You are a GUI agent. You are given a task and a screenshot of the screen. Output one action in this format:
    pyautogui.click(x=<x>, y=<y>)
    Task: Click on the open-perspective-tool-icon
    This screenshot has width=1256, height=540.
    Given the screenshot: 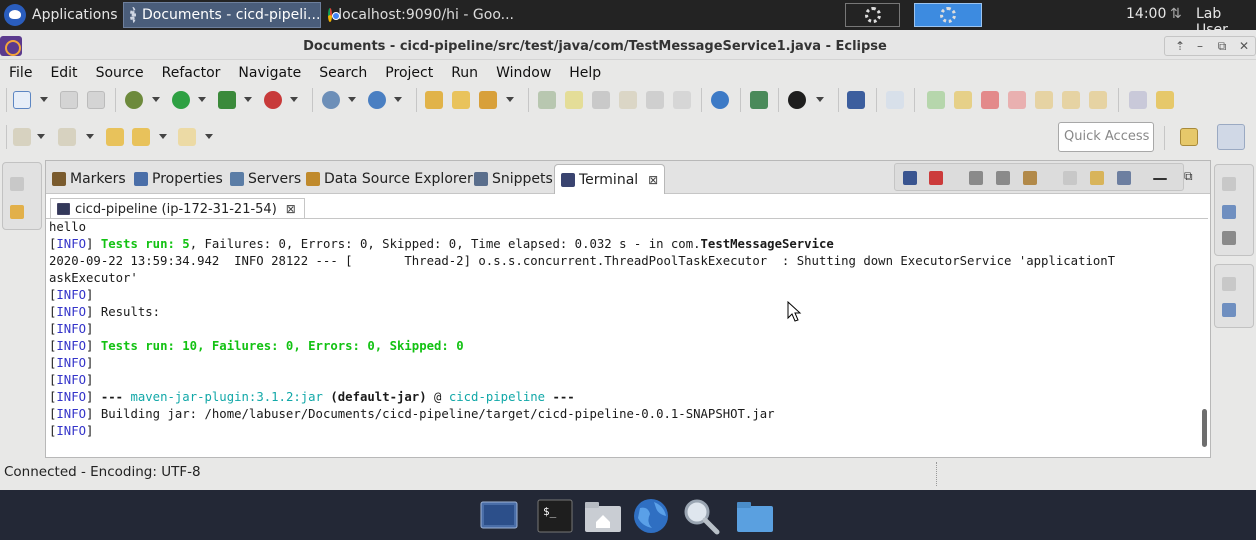 What is the action you would take?
    pyautogui.click(x=1165, y=100)
    